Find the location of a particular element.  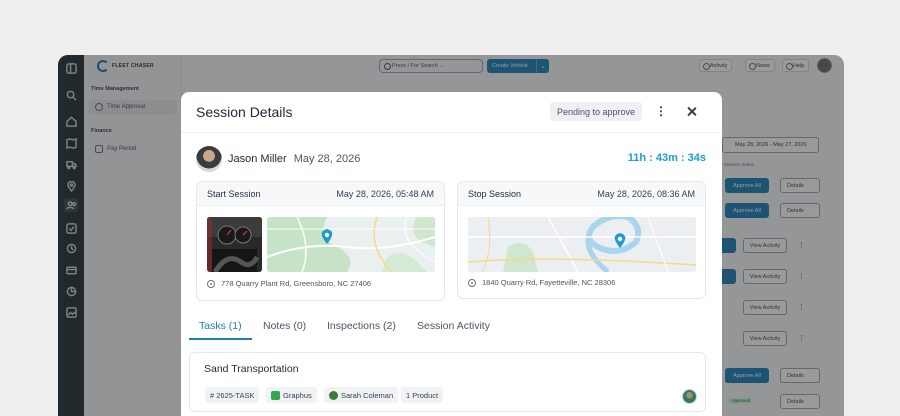

task-driver-avatar is located at coordinates (689, 396).